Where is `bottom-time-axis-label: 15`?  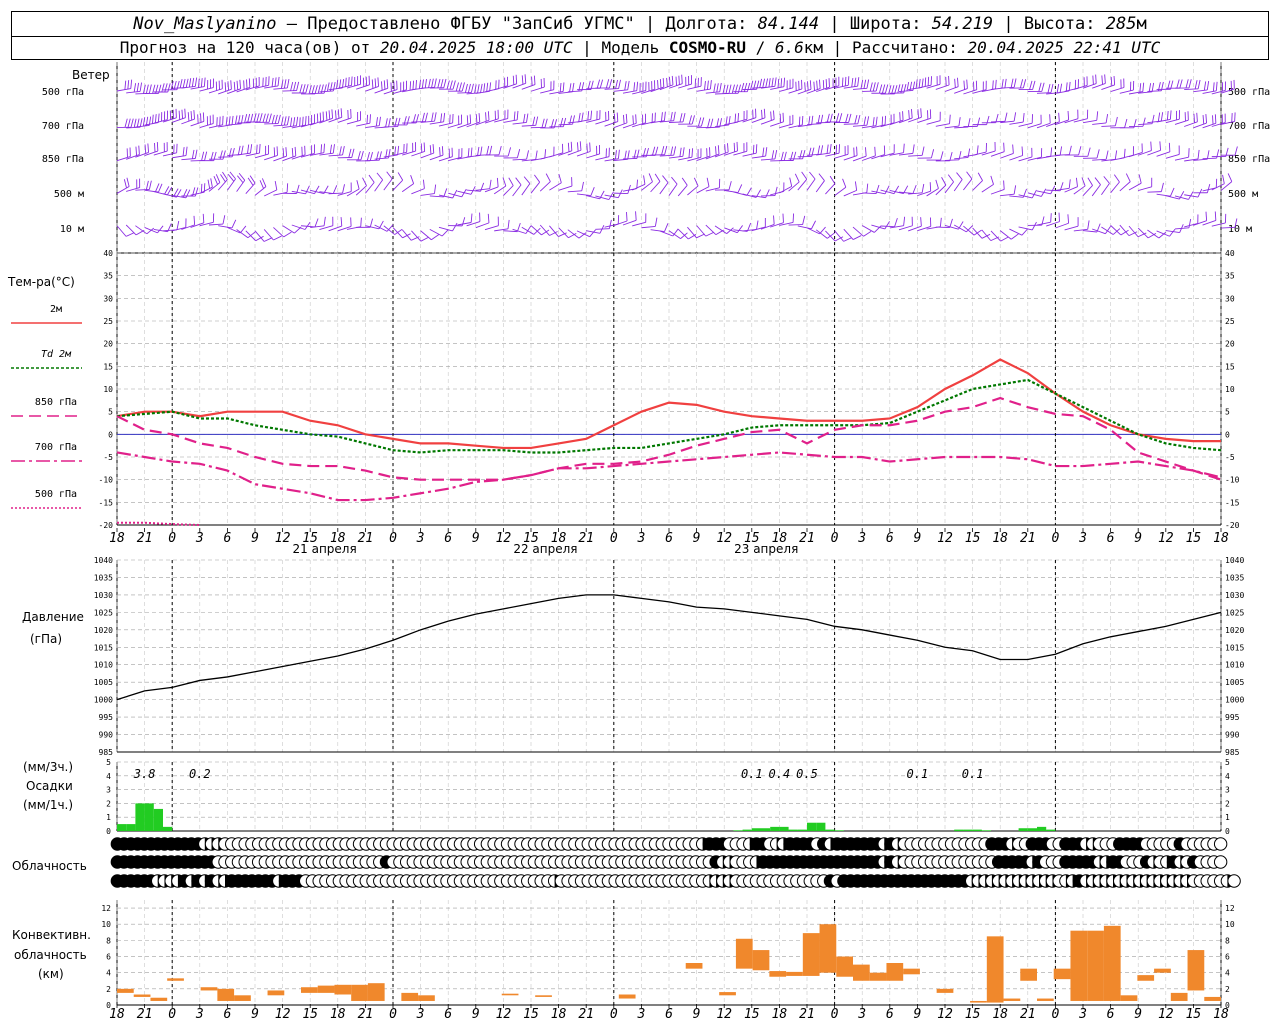 bottom-time-axis-label: 15 is located at coordinates (531, 1014).